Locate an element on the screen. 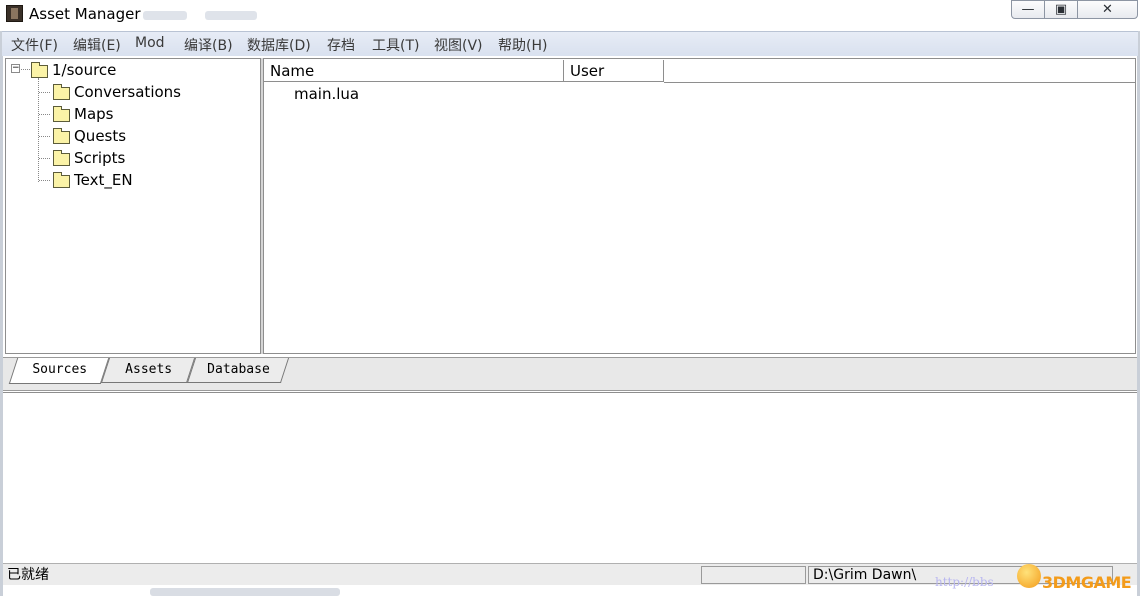 This screenshot has width=1140, height=596. watermark-logo-icon is located at coordinates (1029, 576).